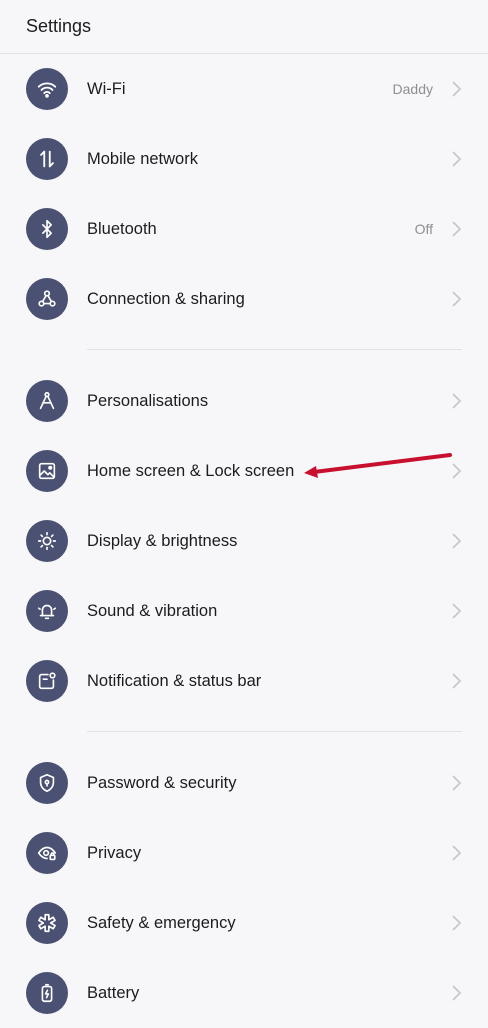 The width and height of the screenshot is (488, 1028). I want to click on settings-item-label: Bluetooth, so click(122, 229).